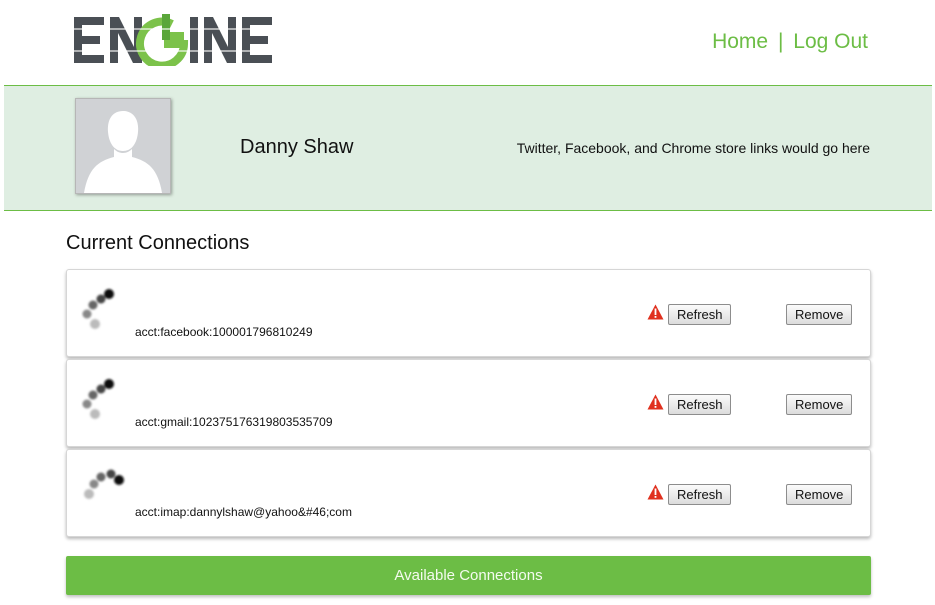  I want to click on connection-account: acct:imap:dannylshaw@yahoo&#46;com, so click(243, 512).